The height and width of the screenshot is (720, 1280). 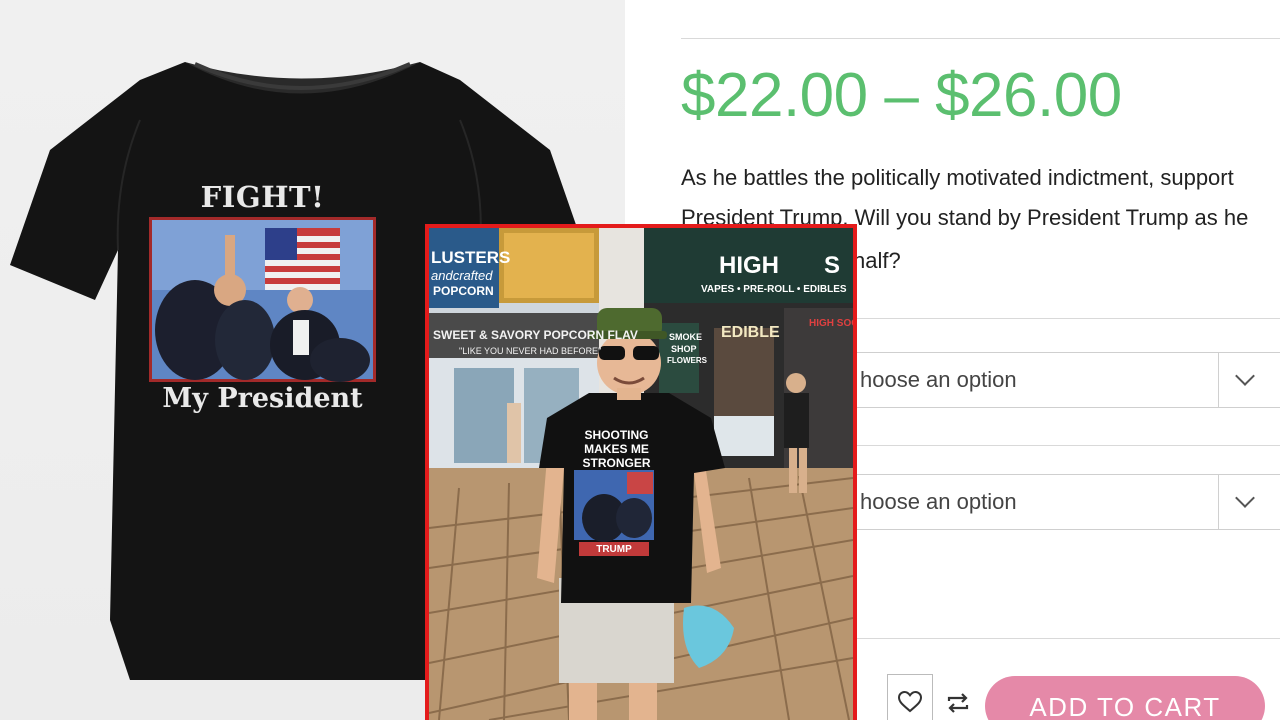 I want to click on edible-sign: EDIBLE, so click(x=750, y=332).